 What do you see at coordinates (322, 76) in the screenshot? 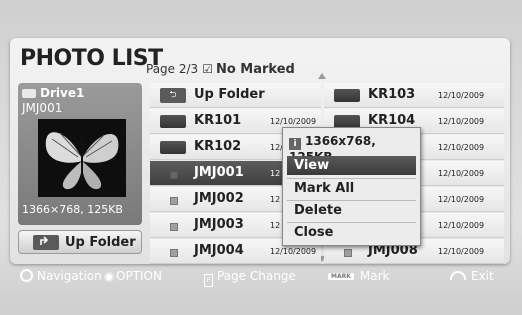
I see `scroll-up-icon` at bounding box center [322, 76].